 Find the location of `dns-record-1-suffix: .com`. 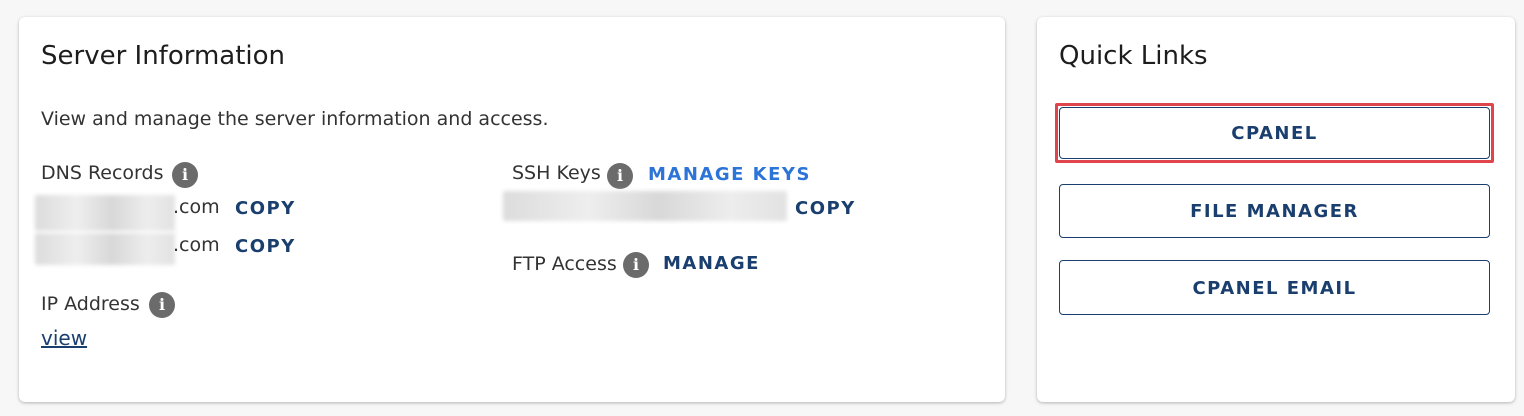

dns-record-1-suffix: .com is located at coordinates (196, 207).